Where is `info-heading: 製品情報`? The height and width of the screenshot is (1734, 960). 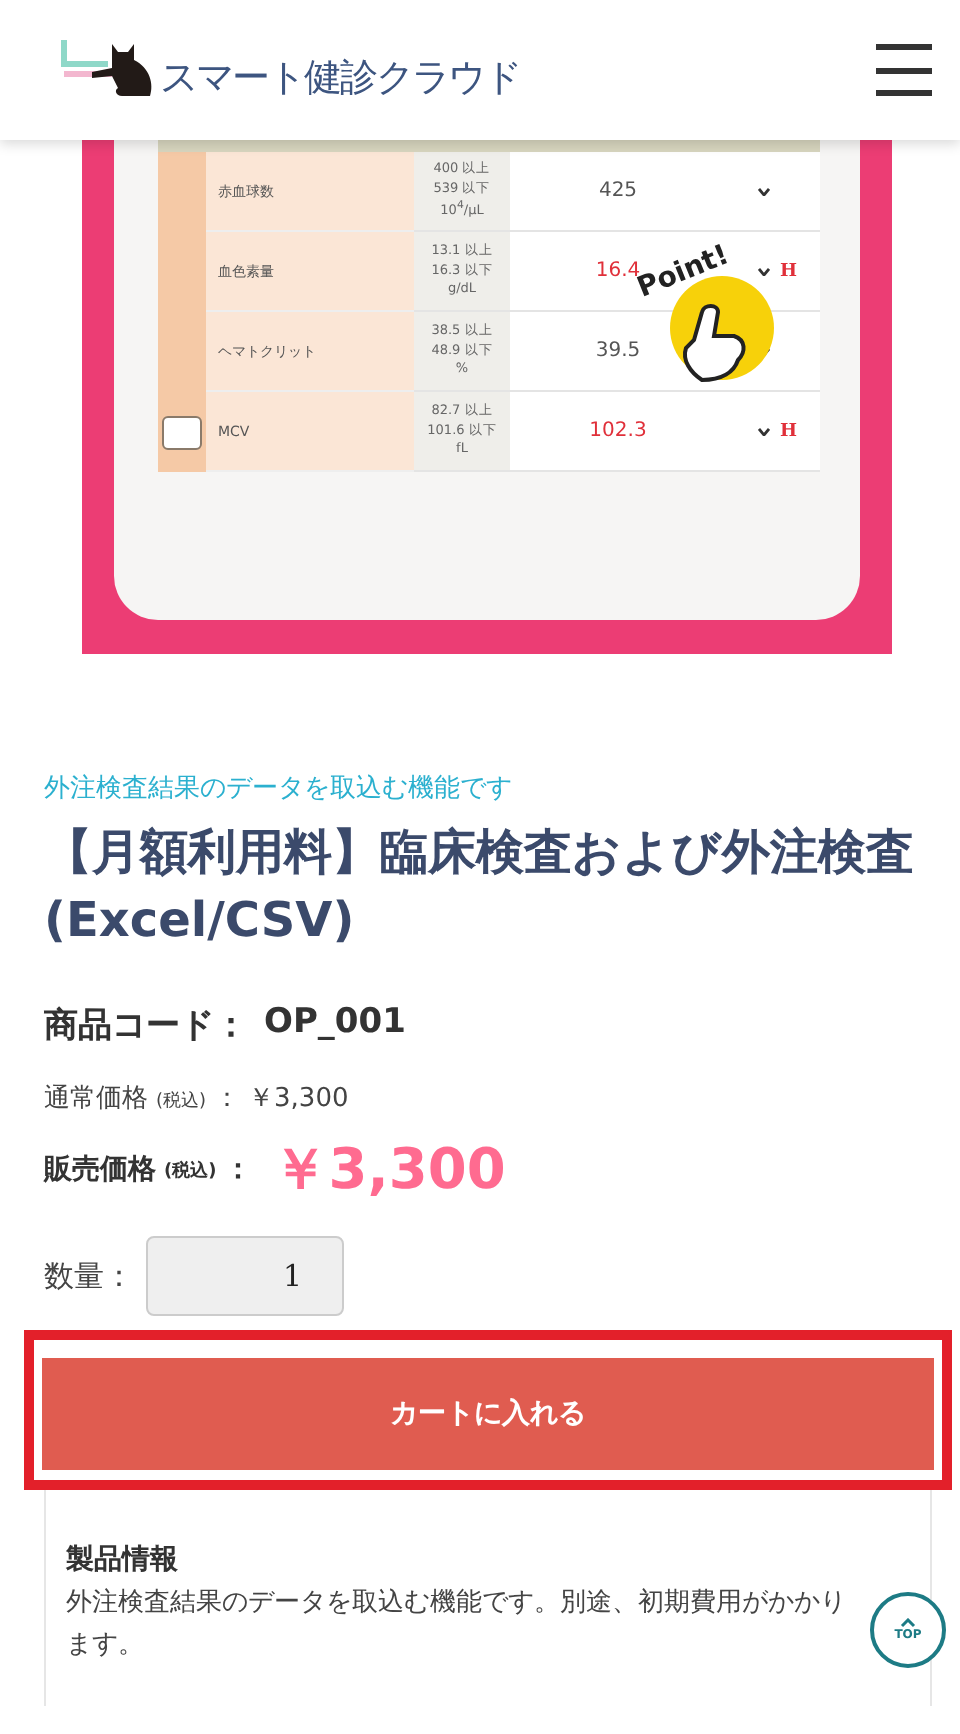 info-heading: 製品情報 is located at coordinates (123, 1560).